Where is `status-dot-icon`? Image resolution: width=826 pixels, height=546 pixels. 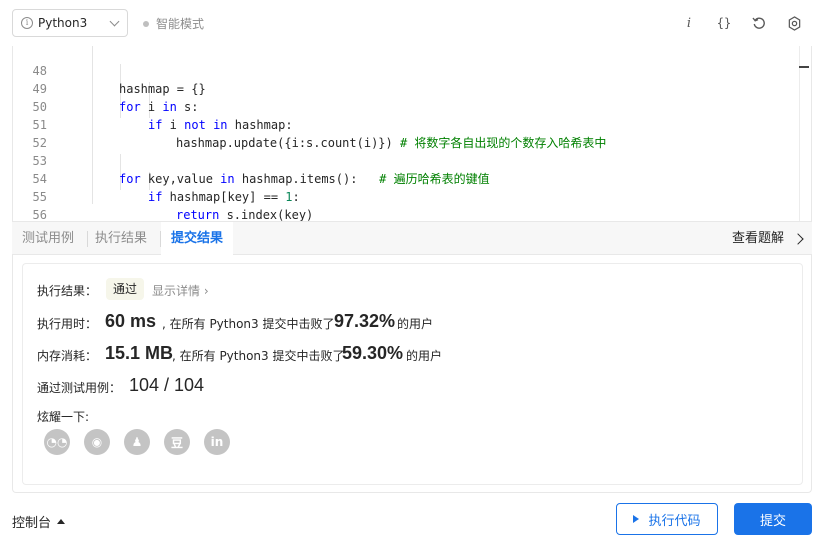 status-dot-icon is located at coordinates (146, 23).